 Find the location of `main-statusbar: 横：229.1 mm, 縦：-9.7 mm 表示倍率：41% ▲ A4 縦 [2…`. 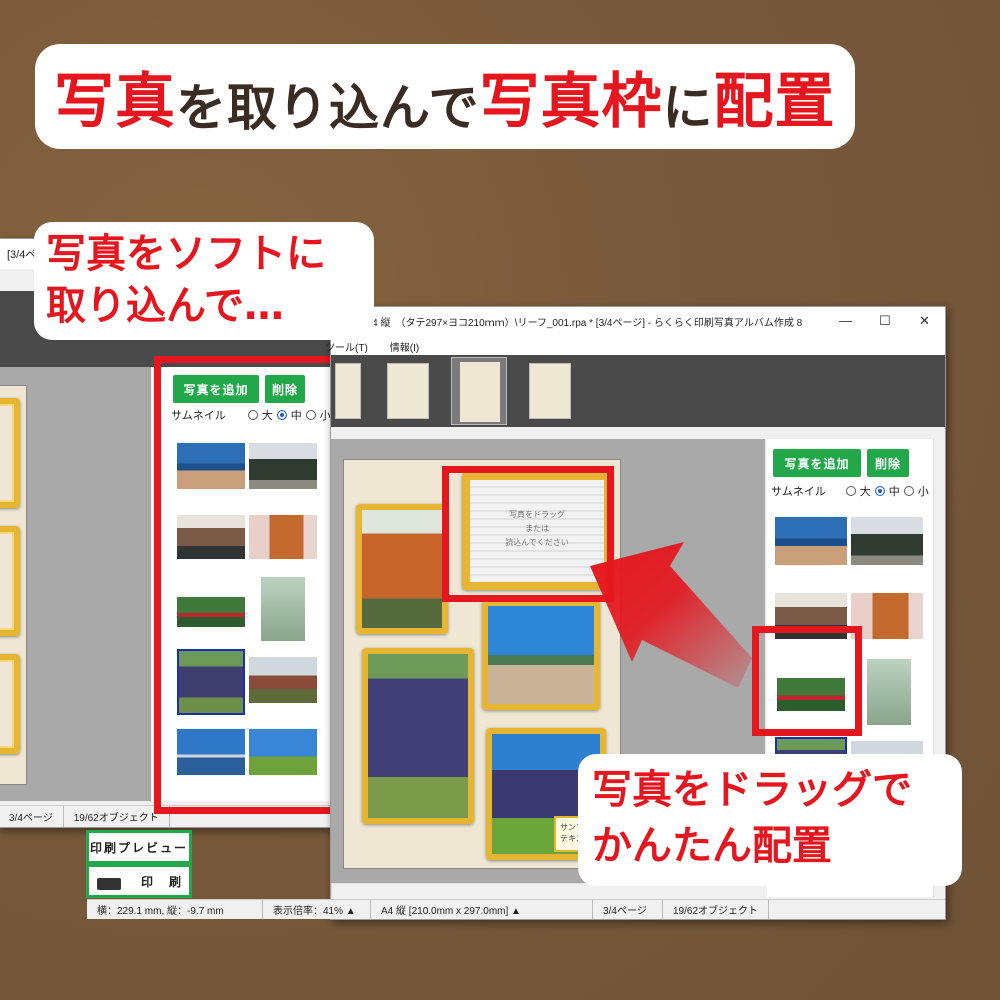

main-statusbar: 横：229.1 mm, 縦：-9.7 mm 表示倍率：41% ▲ A4 縦 [2… is located at coordinates (516, 909).